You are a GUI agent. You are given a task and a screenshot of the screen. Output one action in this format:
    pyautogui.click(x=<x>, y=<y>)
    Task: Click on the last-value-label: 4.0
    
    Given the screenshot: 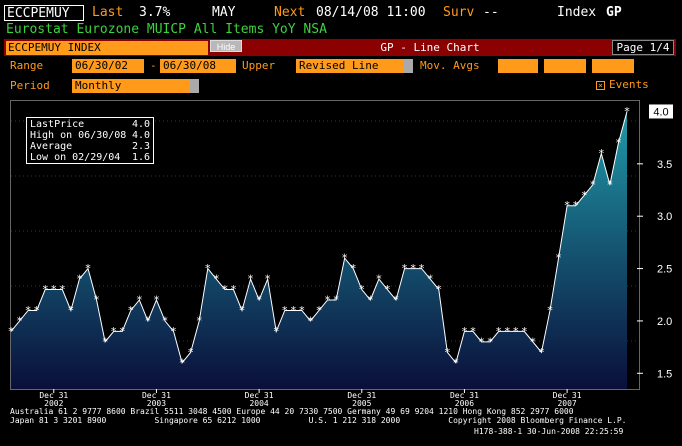 What is the action you would take?
    pyautogui.click(x=660, y=112)
    